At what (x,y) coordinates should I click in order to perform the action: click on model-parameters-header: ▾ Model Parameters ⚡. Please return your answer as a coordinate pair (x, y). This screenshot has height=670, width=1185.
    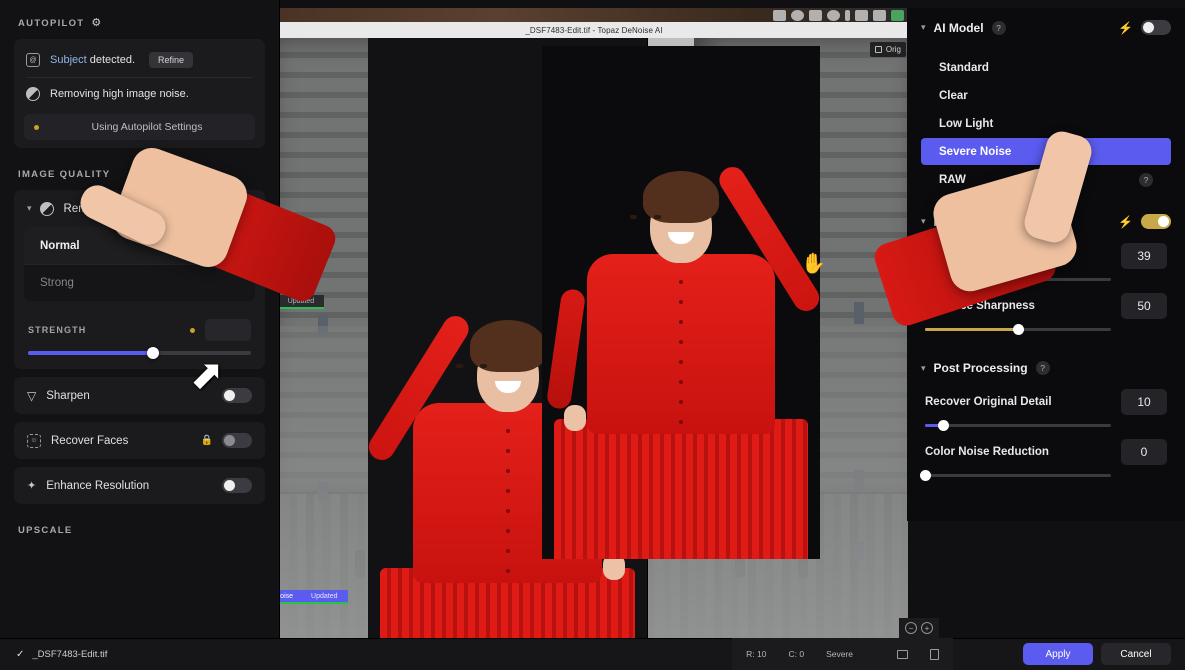
    Looking at the image, I should click on (1046, 218).